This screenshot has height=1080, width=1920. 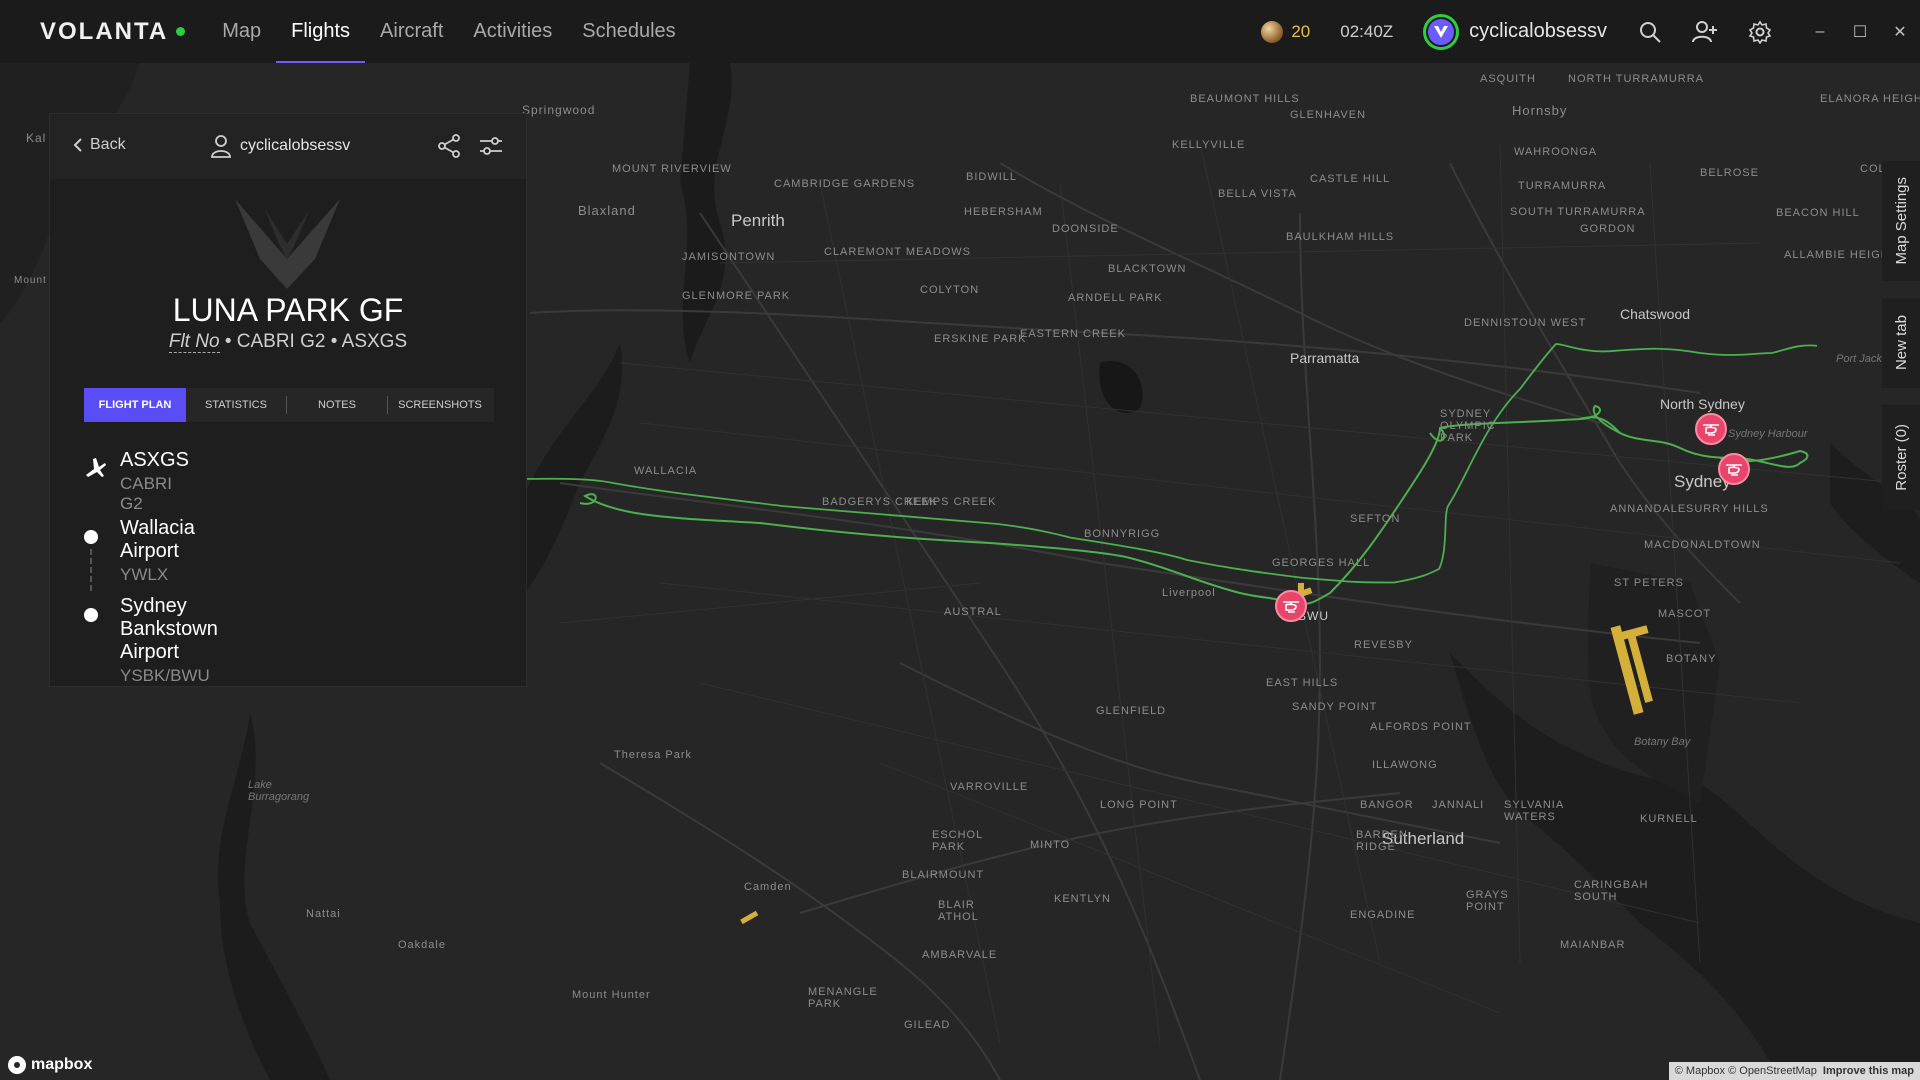 What do you see at coordinates (1648, 509) in the screenshot?
I see `map-label: Annandale` at bounding box center [1648, 509].